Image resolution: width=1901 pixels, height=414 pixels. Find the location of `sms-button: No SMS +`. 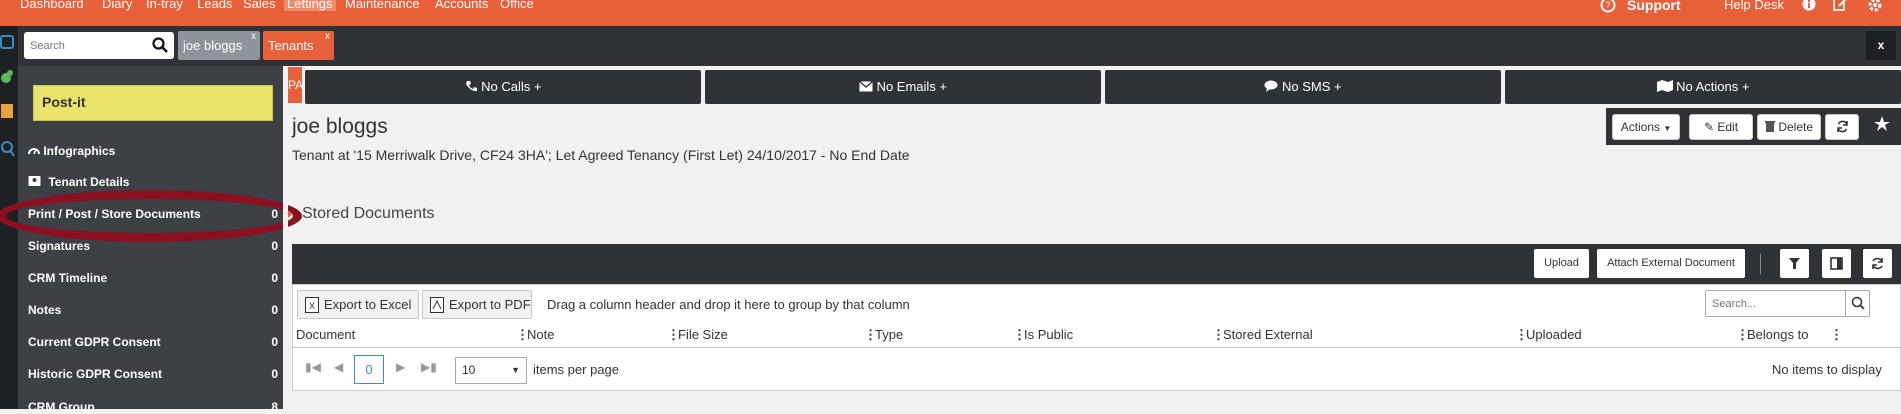

sms-button: No SMS + is located at coordinates (1303, 87).